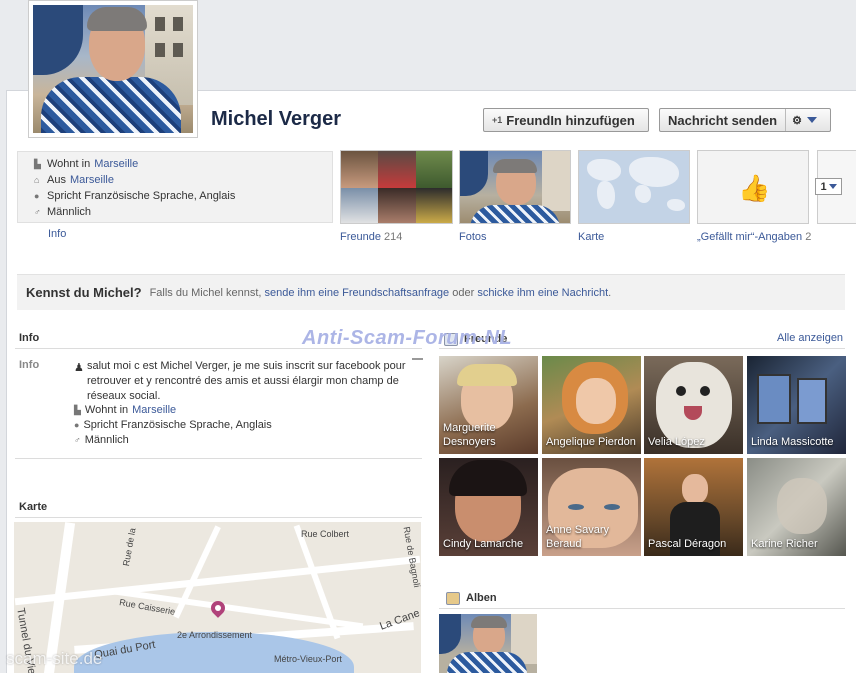 This screenshot has width=856, height=673. What do you see at coordinates (784, 544) in the screenshot?
I see `friend-name: Karine Richer` at bounding box center [784, 544].